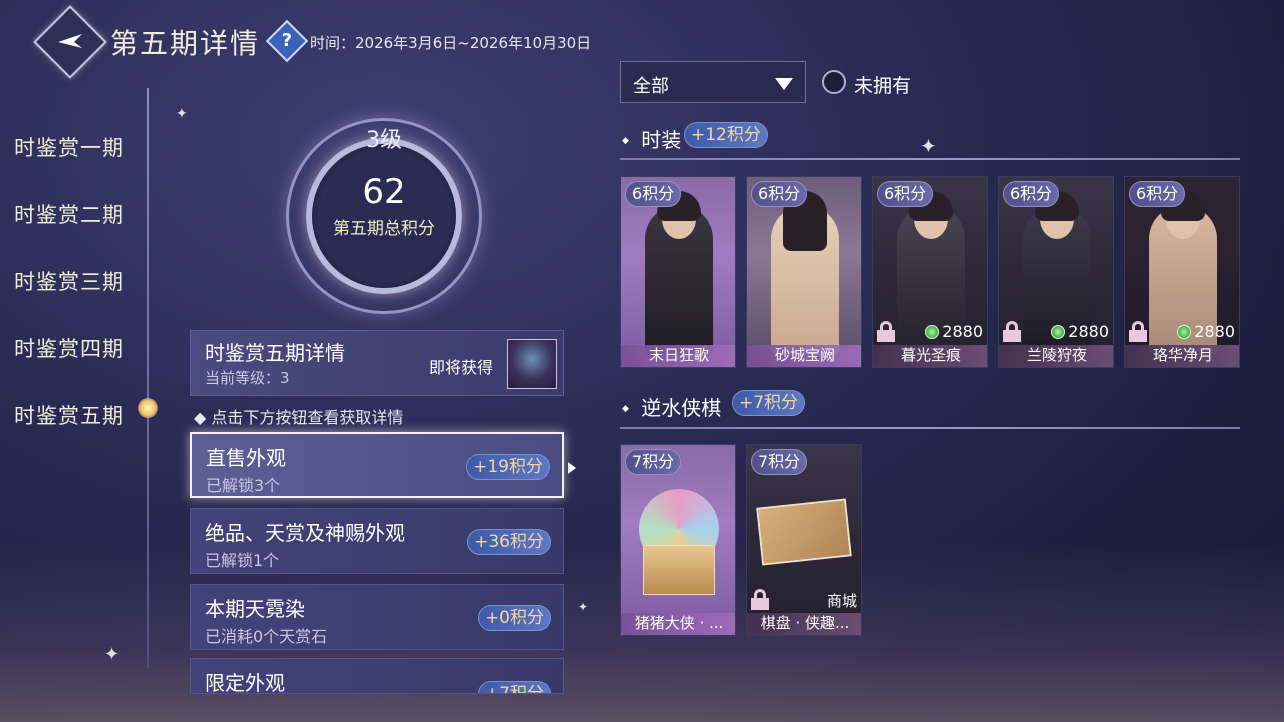 The image size is (1284, 722). Describe the element at coordinates (930, 272) in the screenshot. I see `item-card: 6积分 2880 暮光圣痕` at that location.